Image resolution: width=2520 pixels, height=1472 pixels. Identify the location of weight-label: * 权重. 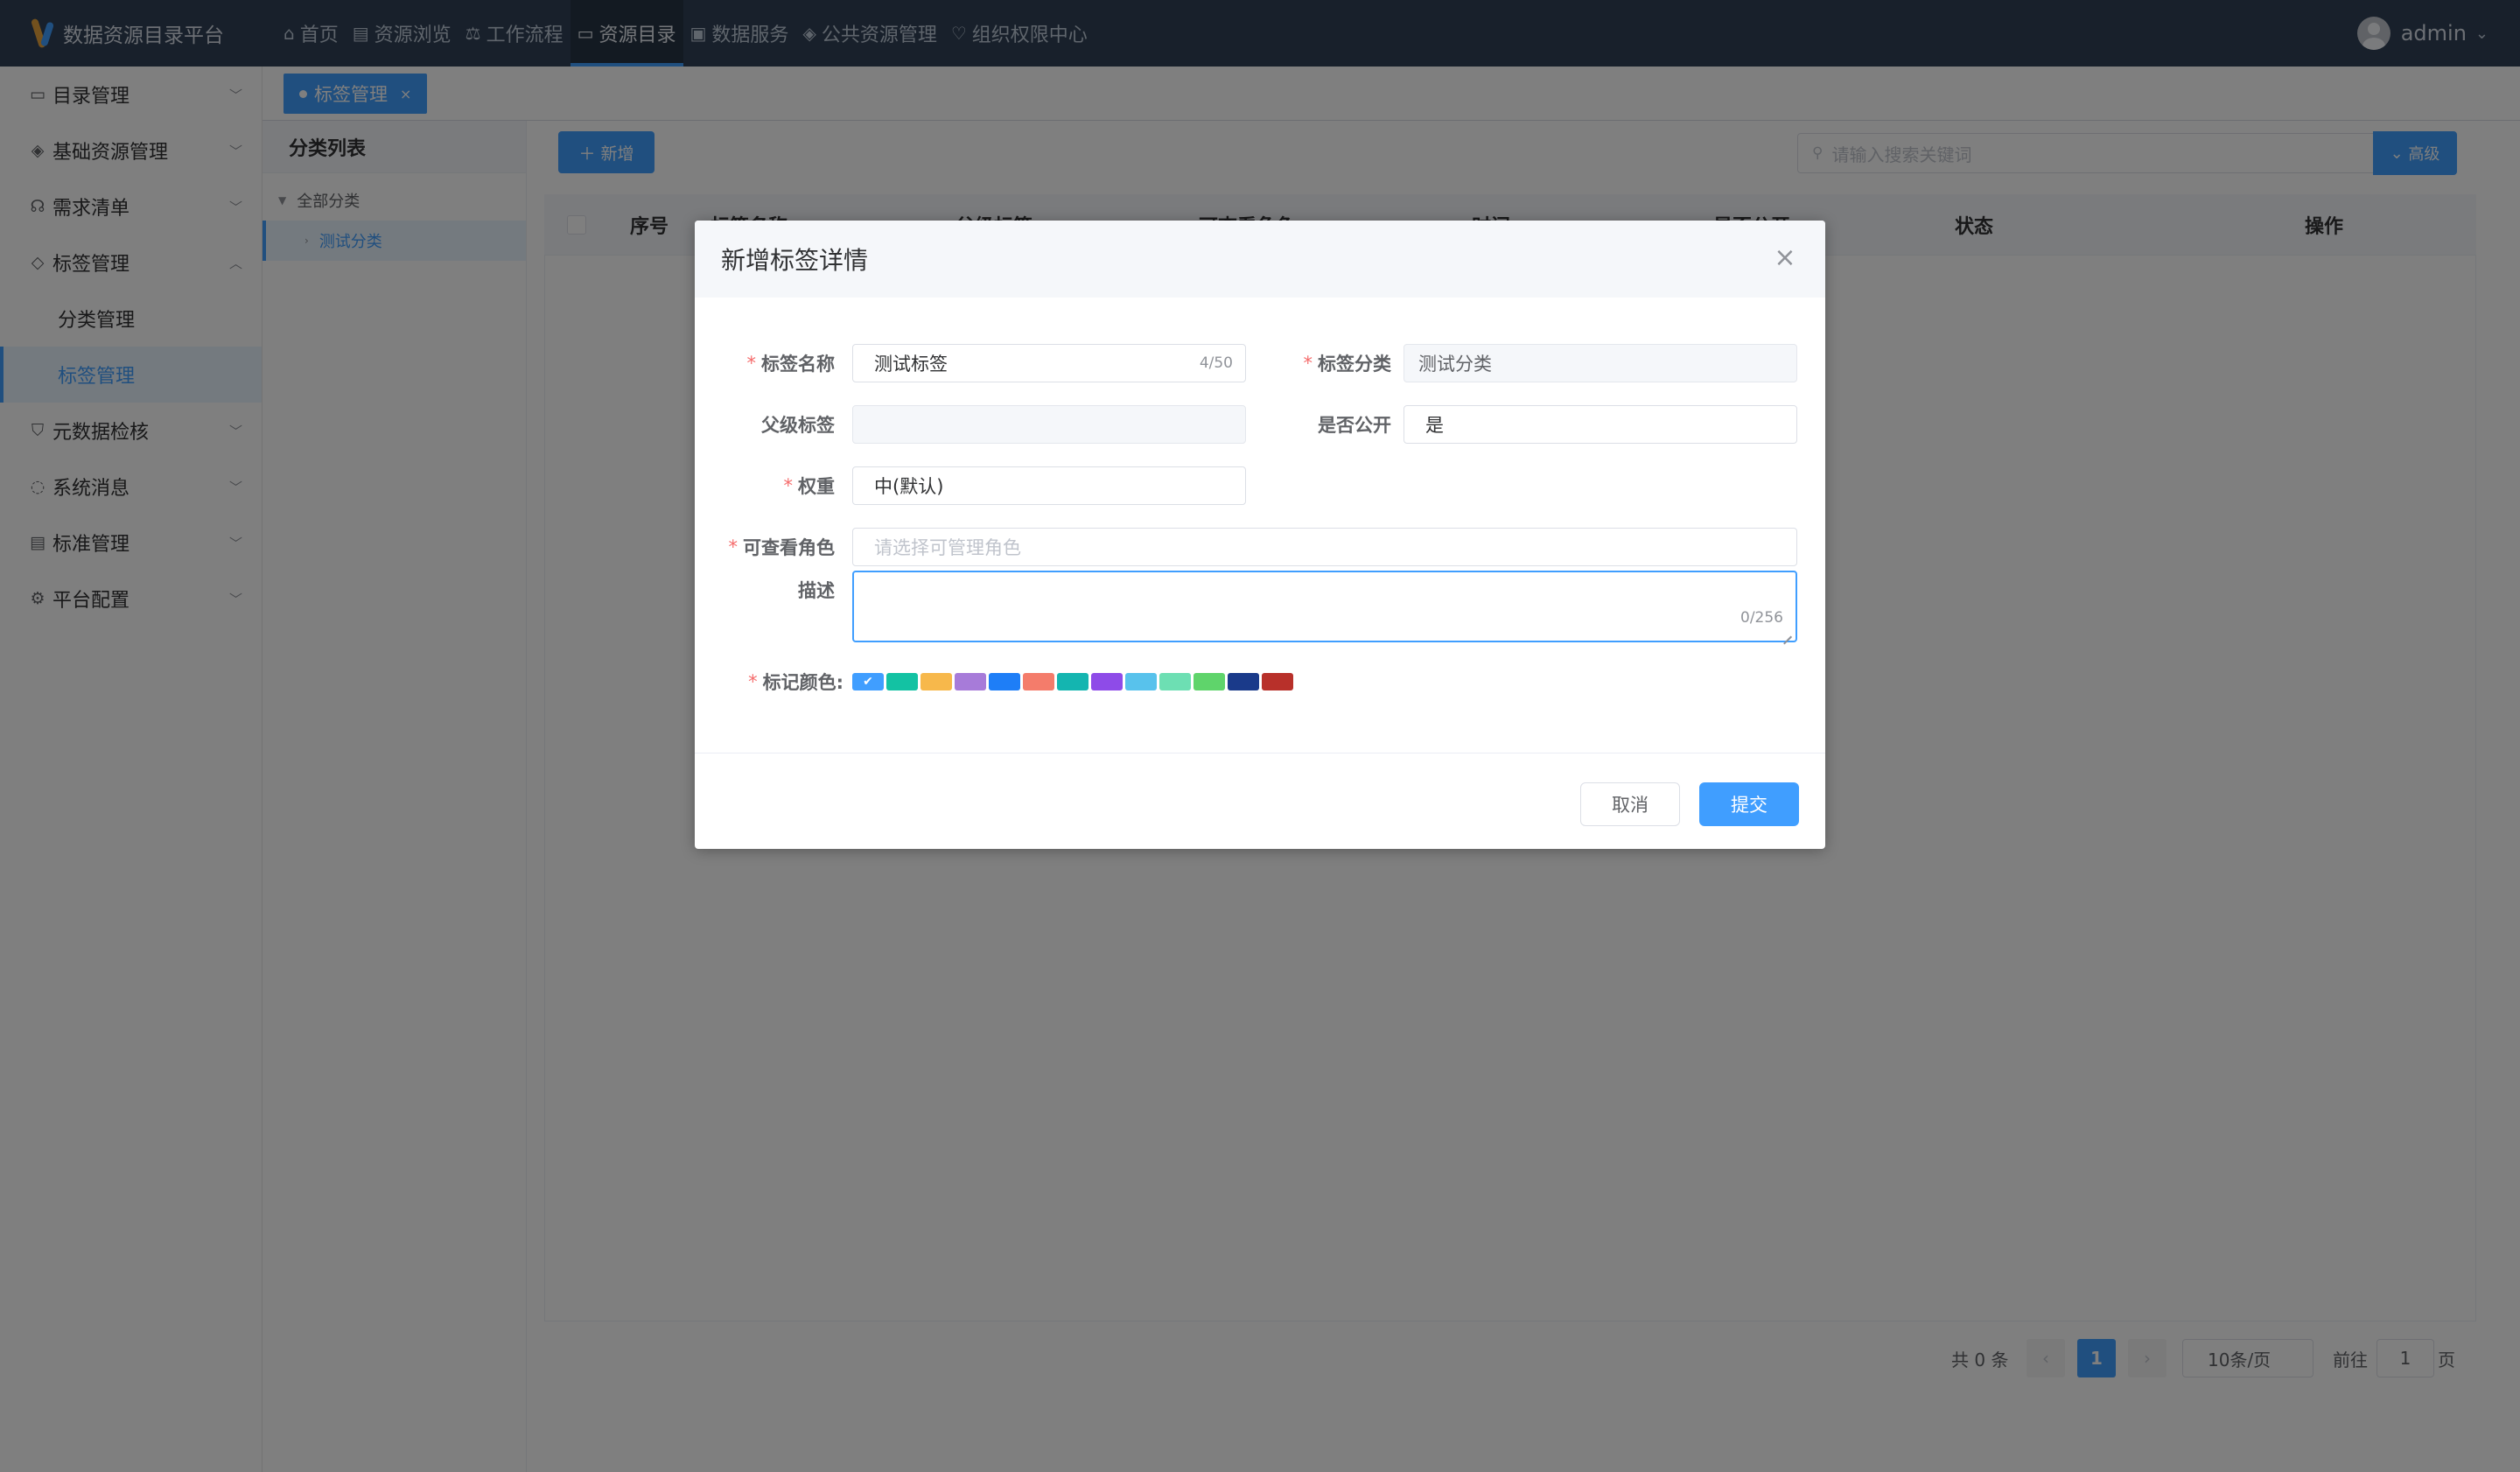
(809, 486).